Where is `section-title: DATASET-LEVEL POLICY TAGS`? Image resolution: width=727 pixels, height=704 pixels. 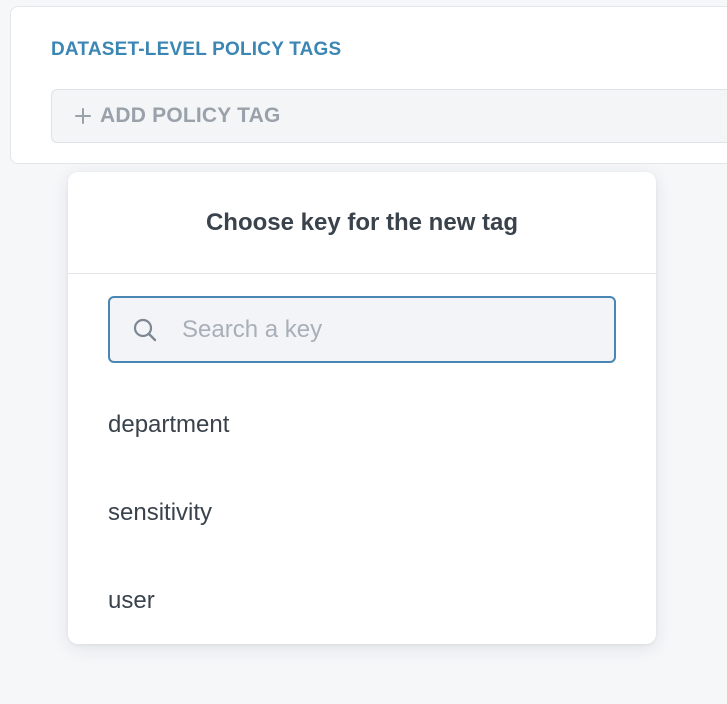
section-title: DATASET-LEVEL POLICY TAGS is located at coordinates (196, 49).